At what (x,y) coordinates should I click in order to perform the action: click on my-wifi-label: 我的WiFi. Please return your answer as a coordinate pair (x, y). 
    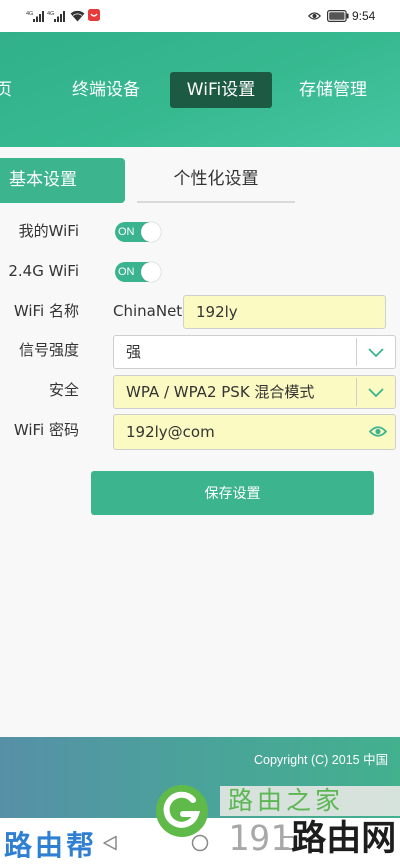
    Looking at the image, I should click on (48, 231).